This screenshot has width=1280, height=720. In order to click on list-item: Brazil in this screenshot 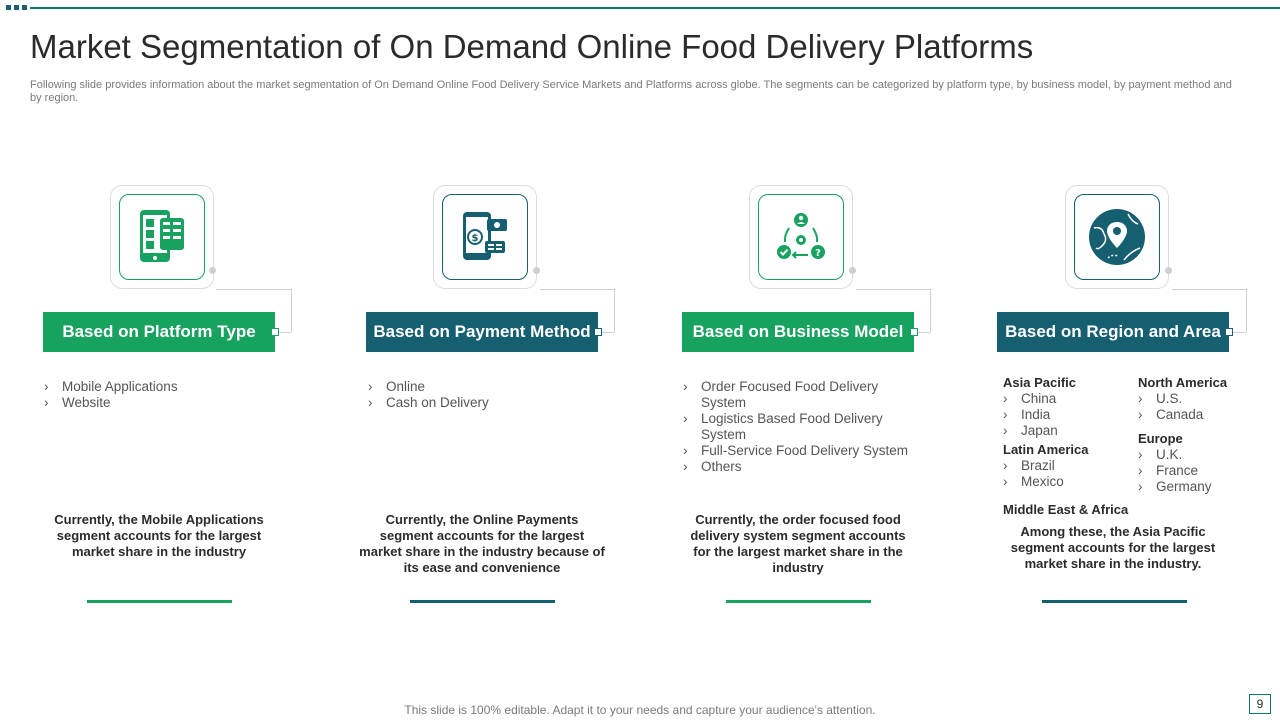, I will do `click(1067, 466)`.